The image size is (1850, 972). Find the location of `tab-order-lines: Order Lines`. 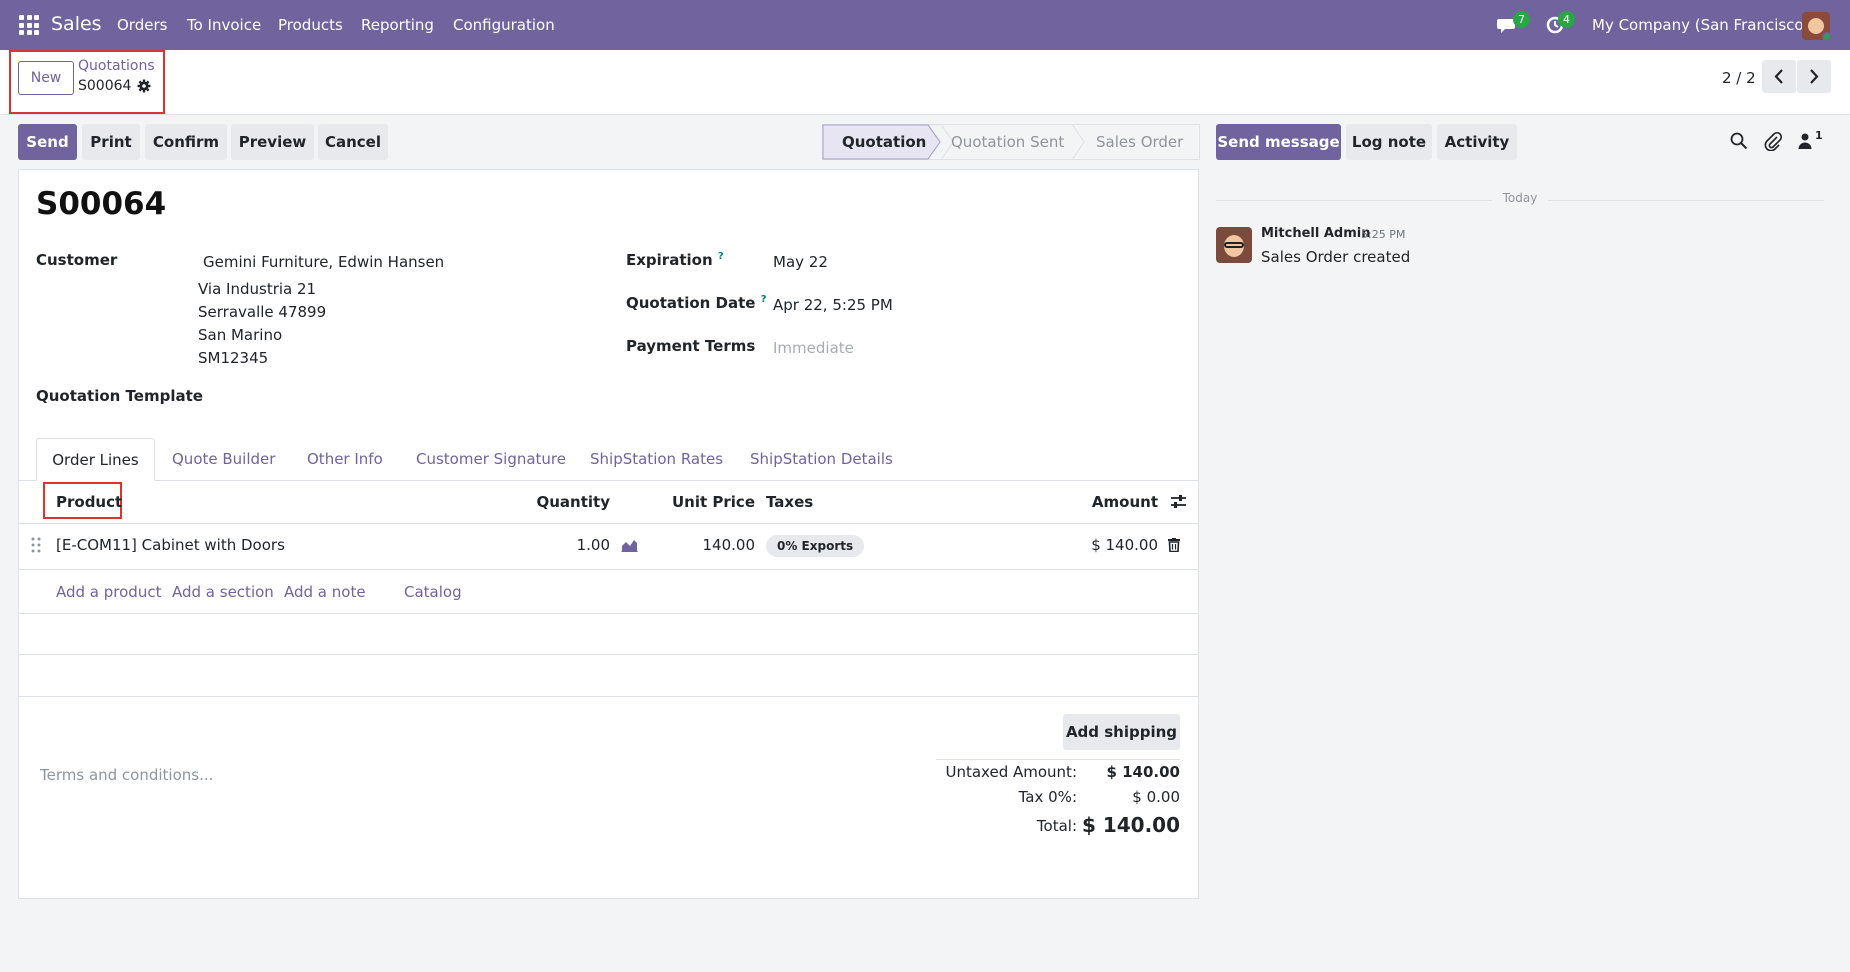

tab-order-lines: Order Lines is located at coordinates (95, 459).